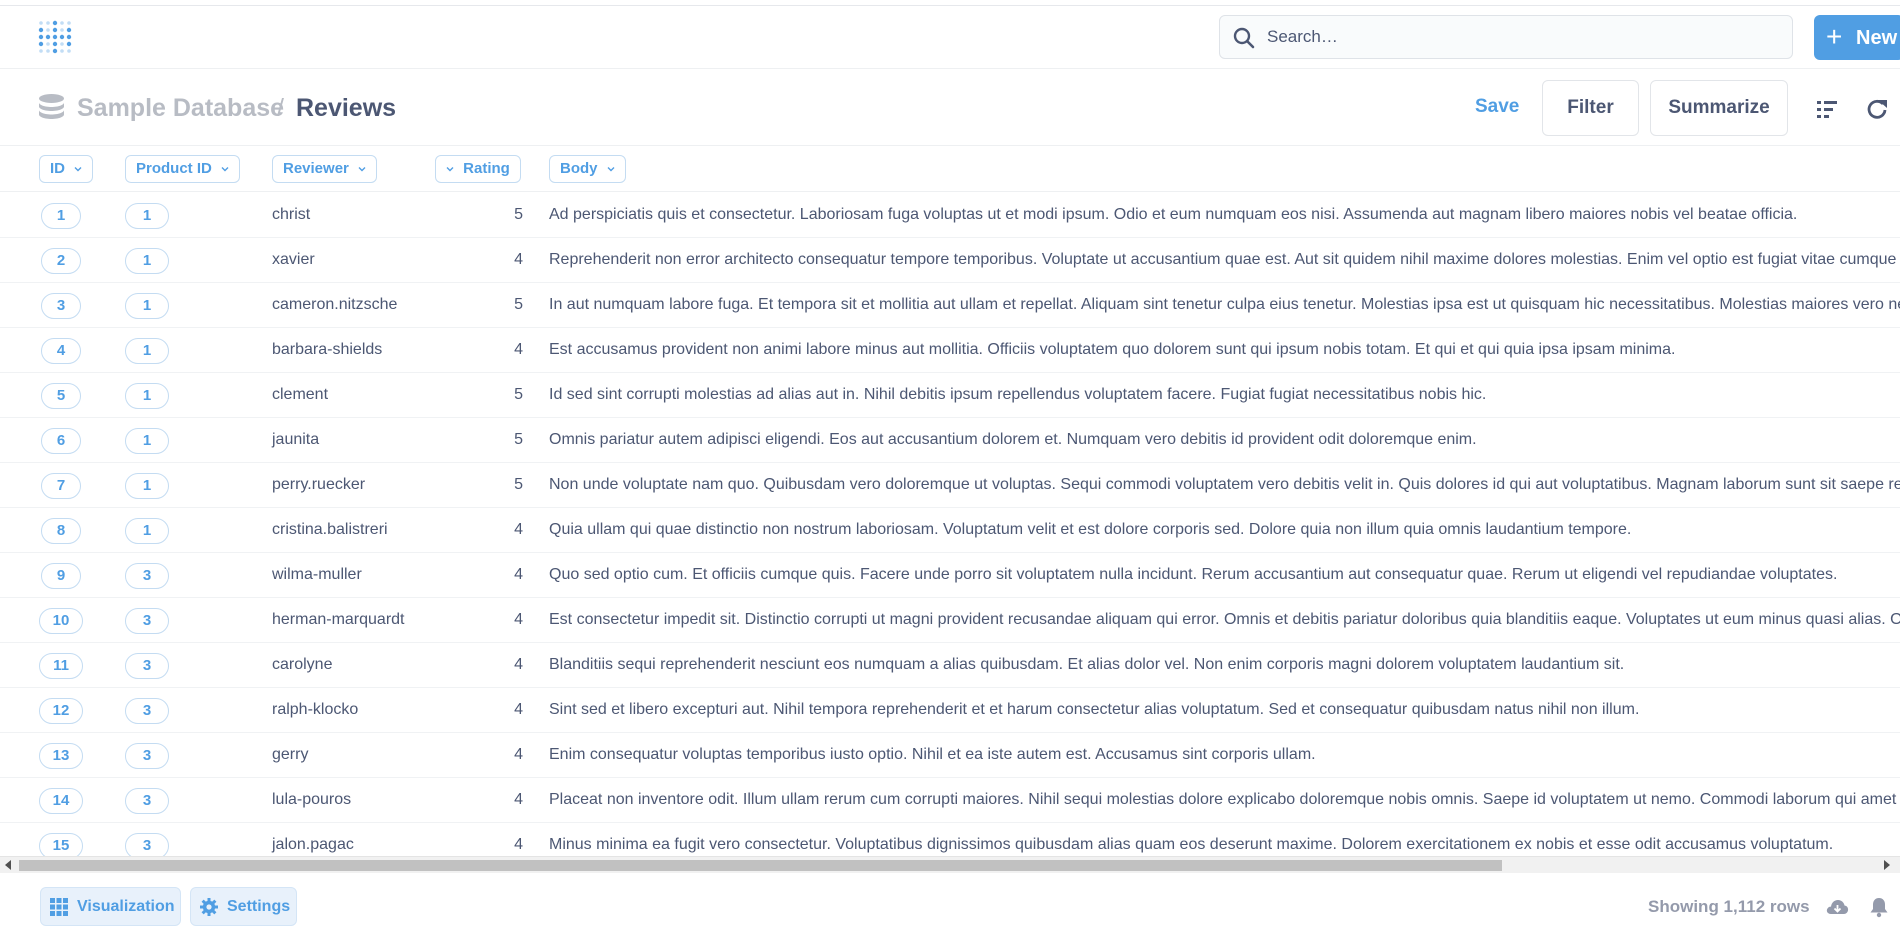  I want to click on reviewer-cell: perry.ruecker, so click(318, 485).